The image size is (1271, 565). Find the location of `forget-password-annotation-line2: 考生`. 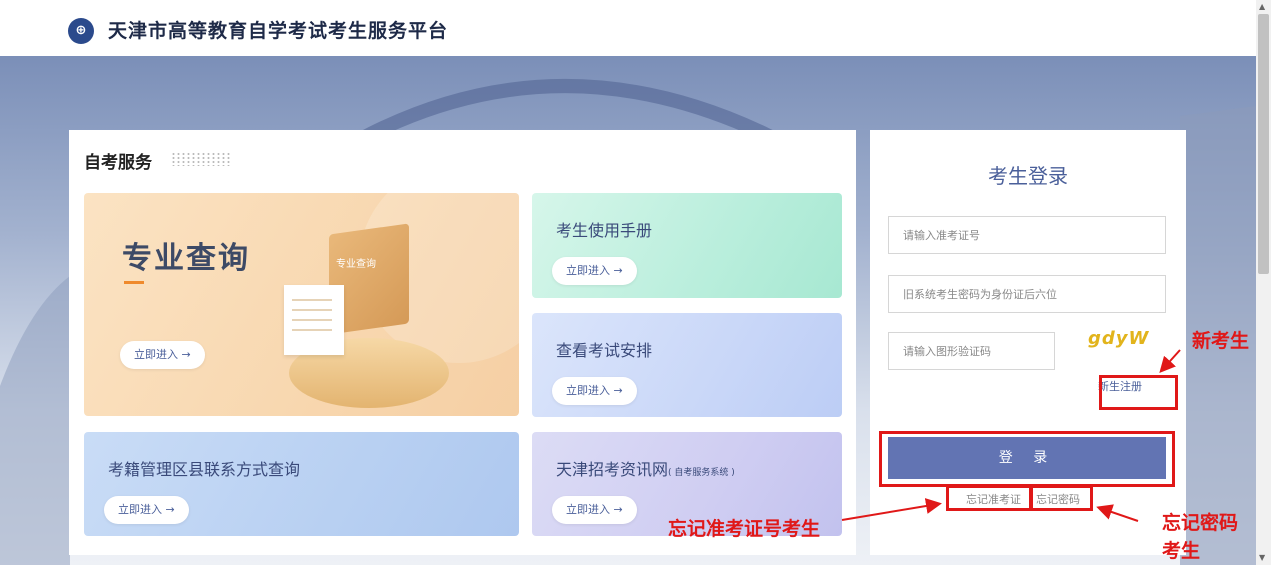

forget-password-annotation-line2: 考生 is located at coordinates (1181, 551).